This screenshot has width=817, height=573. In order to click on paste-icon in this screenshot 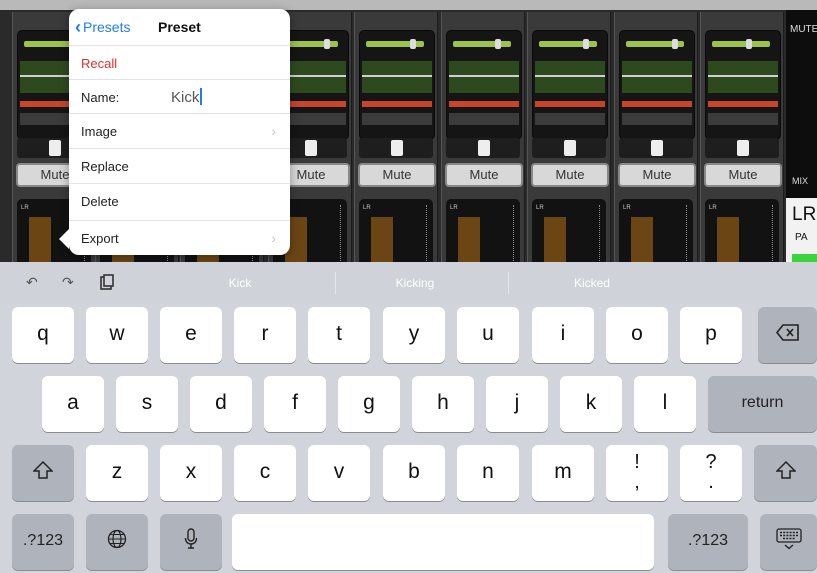, I will do `click(107, 283)`.